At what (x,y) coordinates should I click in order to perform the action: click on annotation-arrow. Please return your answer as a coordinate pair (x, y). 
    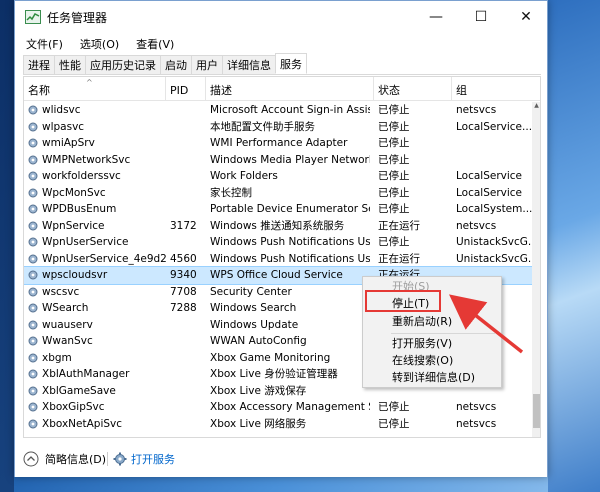
    Looking at the image, I should click on (486, 324).